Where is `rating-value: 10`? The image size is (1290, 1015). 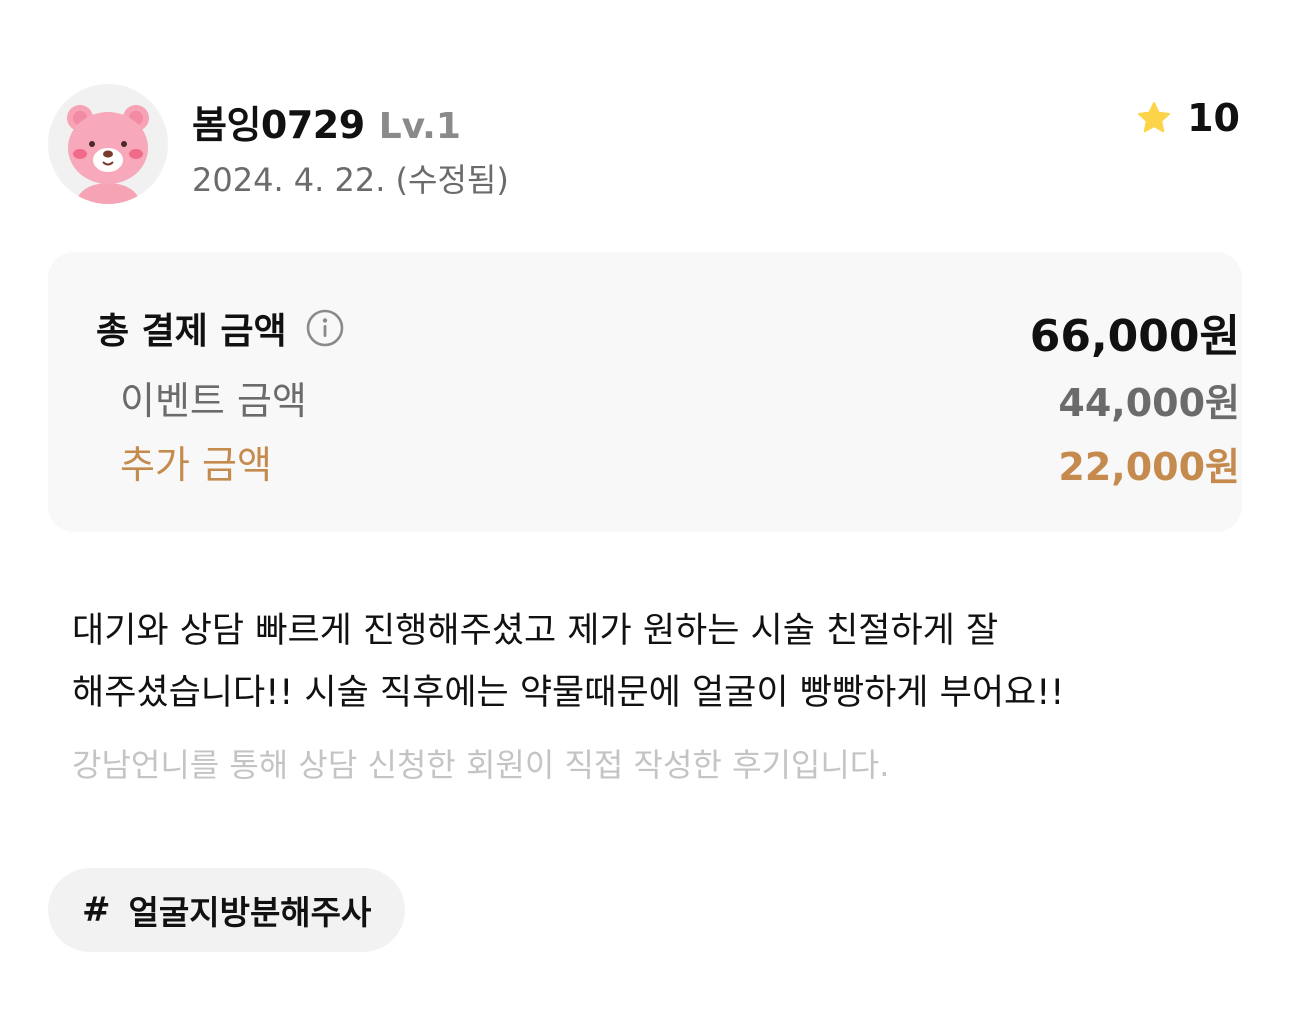 rating-value: 10 is located at coordinates (1213, 118).